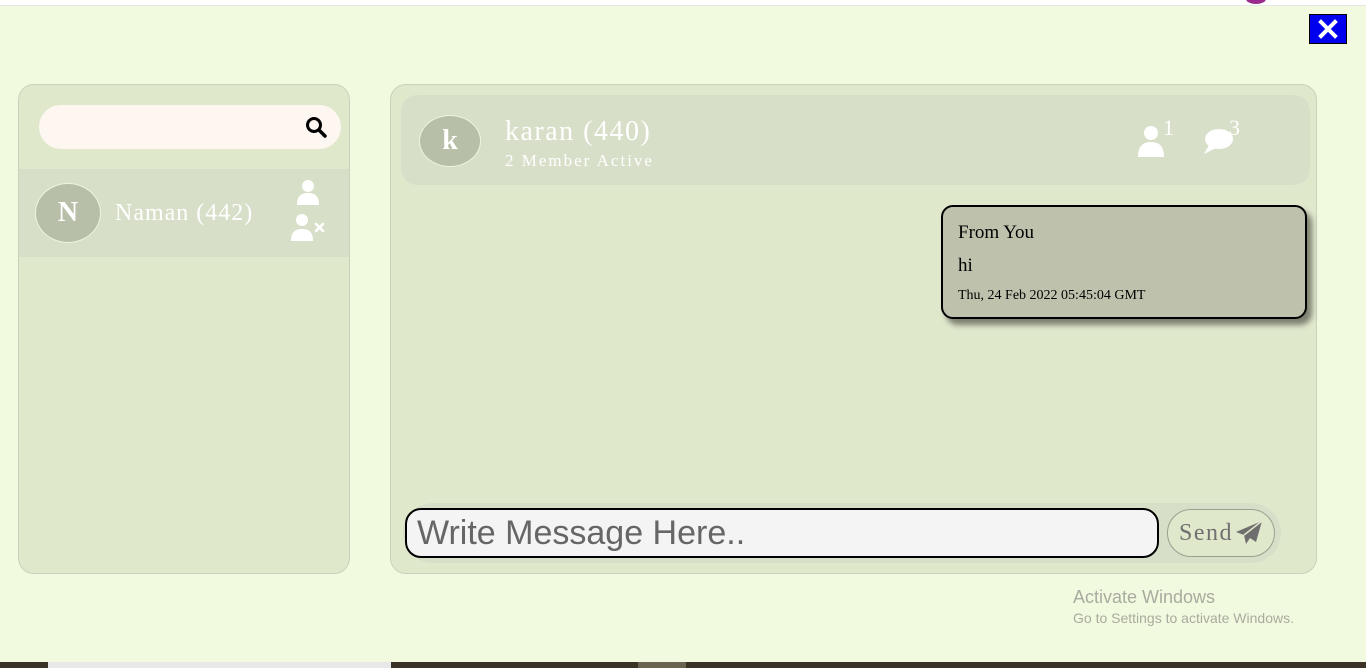  What do you see at coordinates (1144, 597) in the screenshot?
I see `watermark-title: Activate Windows` at bounding box center [1144, 597].